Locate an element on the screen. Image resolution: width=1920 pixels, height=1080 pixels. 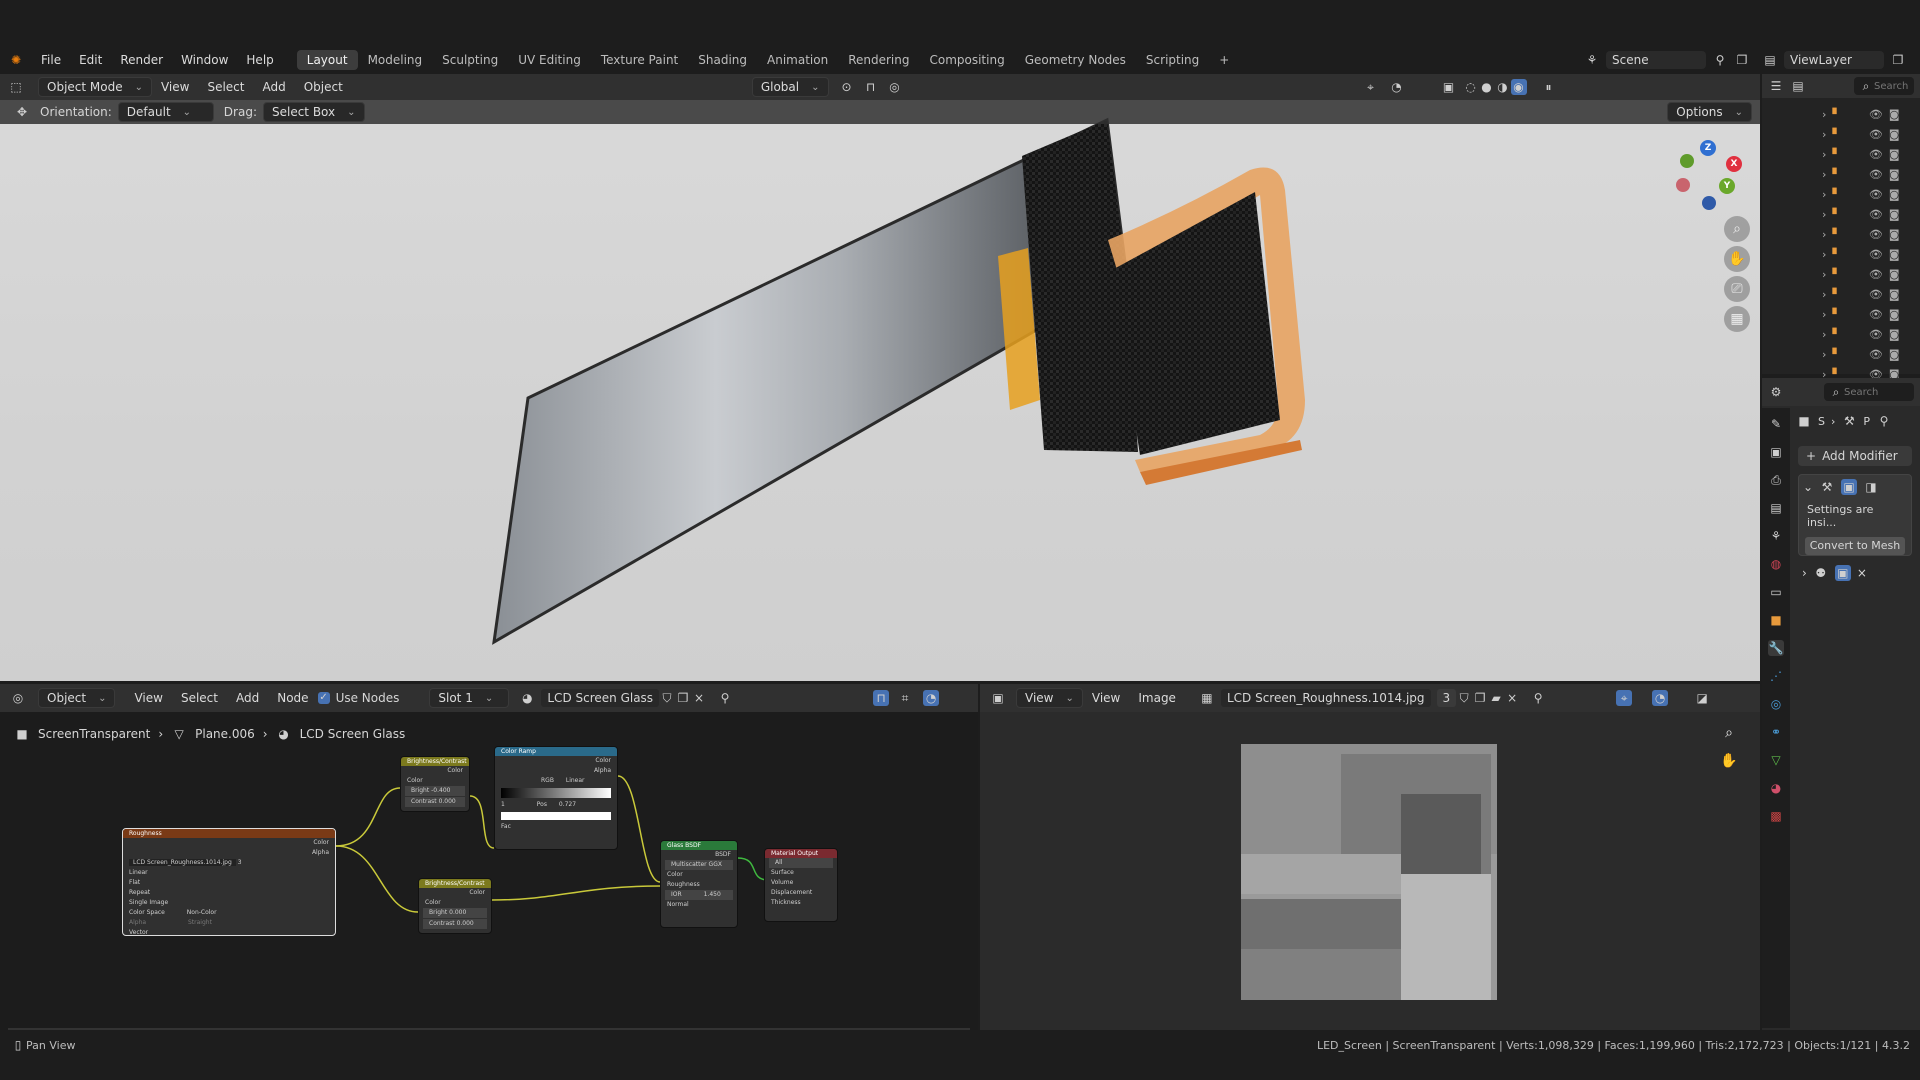
shading-rendered-icon: ◉ is located at coordinates (1518, 87).